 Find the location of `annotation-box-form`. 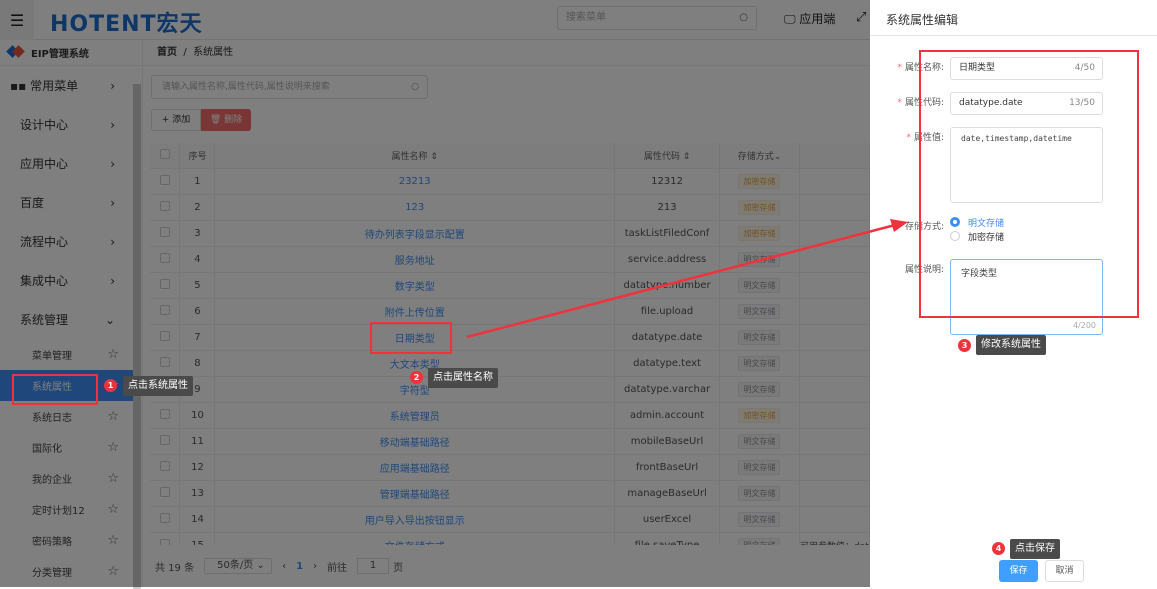

annotation-box-form is located at coordinates (1029, 184).